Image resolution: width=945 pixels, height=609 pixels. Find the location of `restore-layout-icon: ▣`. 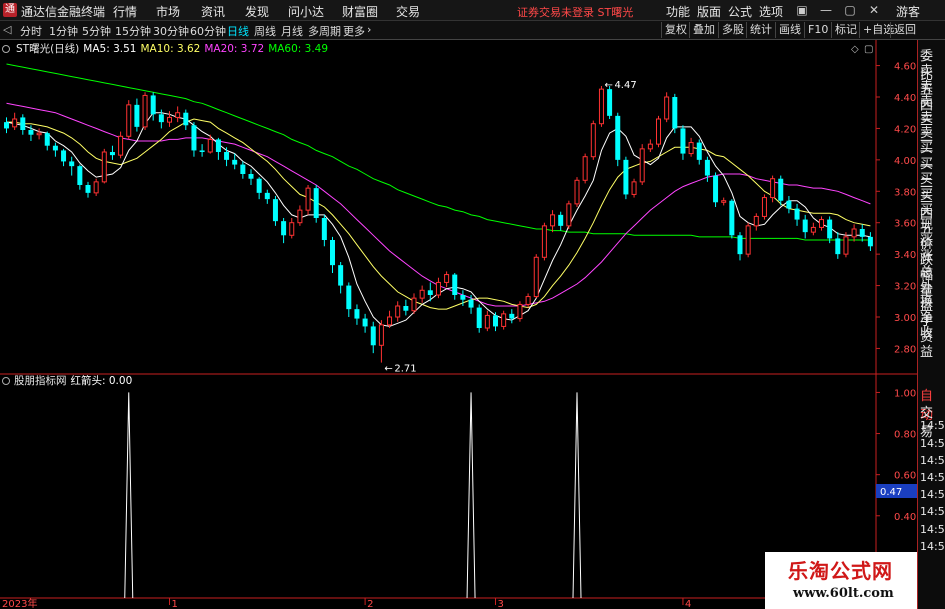

restore-layout-icon: ▣ is located at coordinates (802, 10).